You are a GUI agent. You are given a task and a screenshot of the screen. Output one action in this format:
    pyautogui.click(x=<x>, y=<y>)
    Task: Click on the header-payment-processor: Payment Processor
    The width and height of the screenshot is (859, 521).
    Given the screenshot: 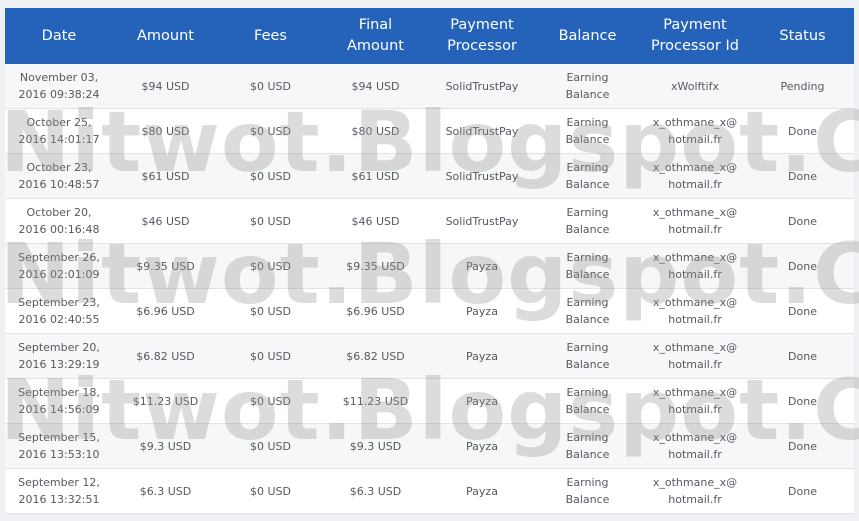 What is the action you would take?
    pyautogui.click(x=482, y=36)
    